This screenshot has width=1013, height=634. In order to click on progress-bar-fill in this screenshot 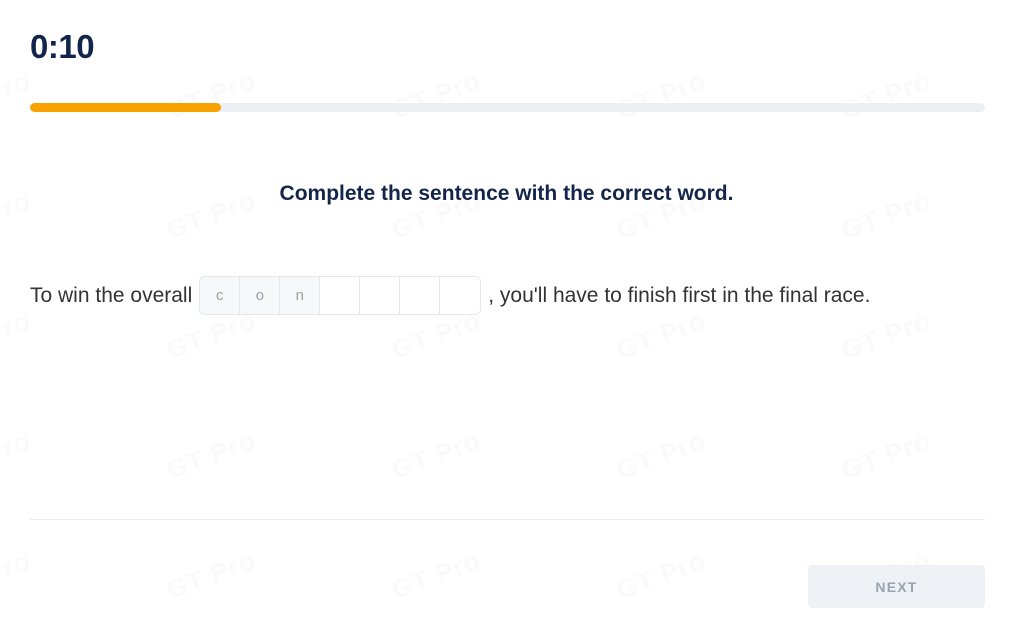, I will do `click(125, 107)`.